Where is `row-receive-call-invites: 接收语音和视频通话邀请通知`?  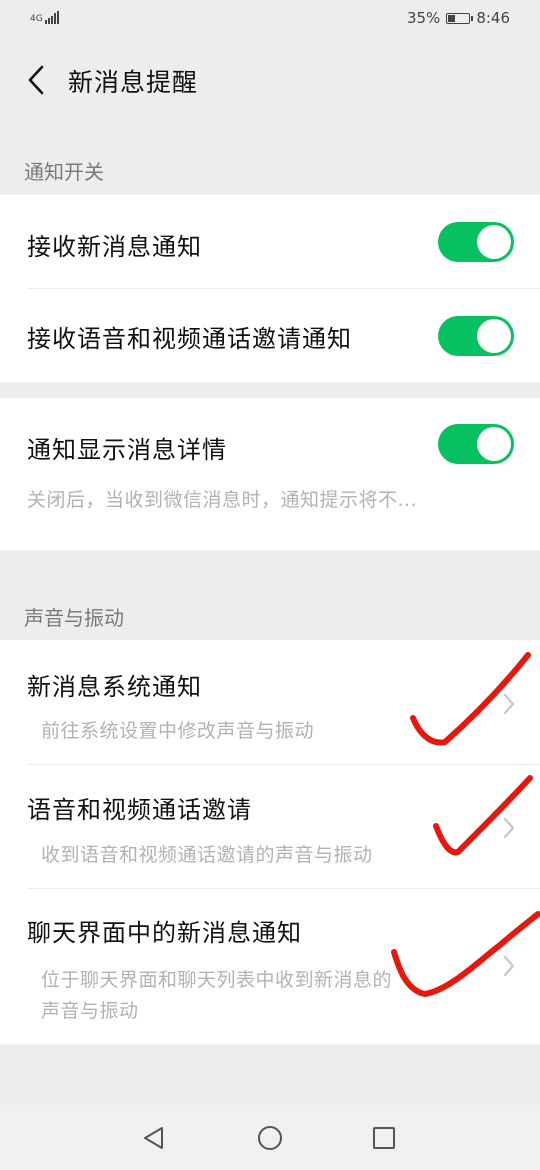
row-receive-call-invites: 接收语音和视频通话邀请通知 is located at coordinates (270, 335).